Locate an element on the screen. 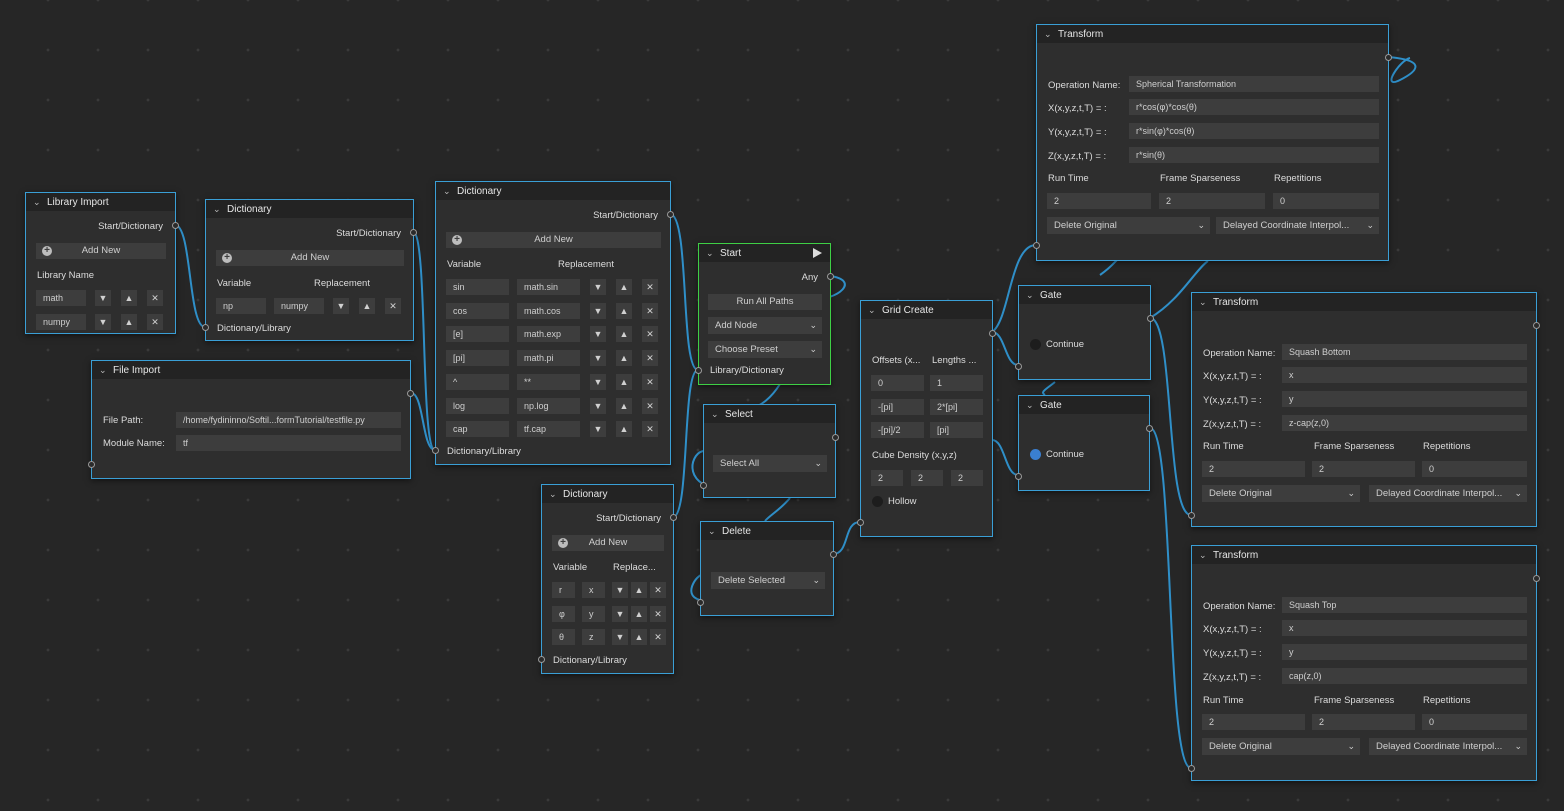  y-formula-field: y is located at coordinates (1404, 652).